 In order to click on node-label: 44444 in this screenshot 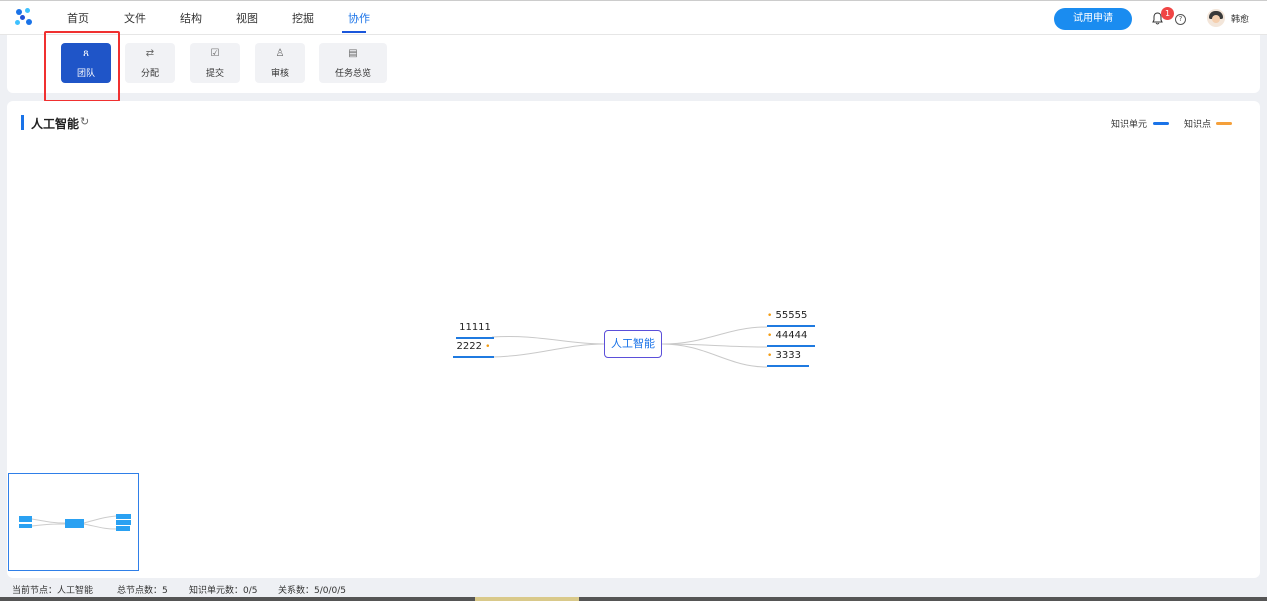, I will do `click(791, 335)`.